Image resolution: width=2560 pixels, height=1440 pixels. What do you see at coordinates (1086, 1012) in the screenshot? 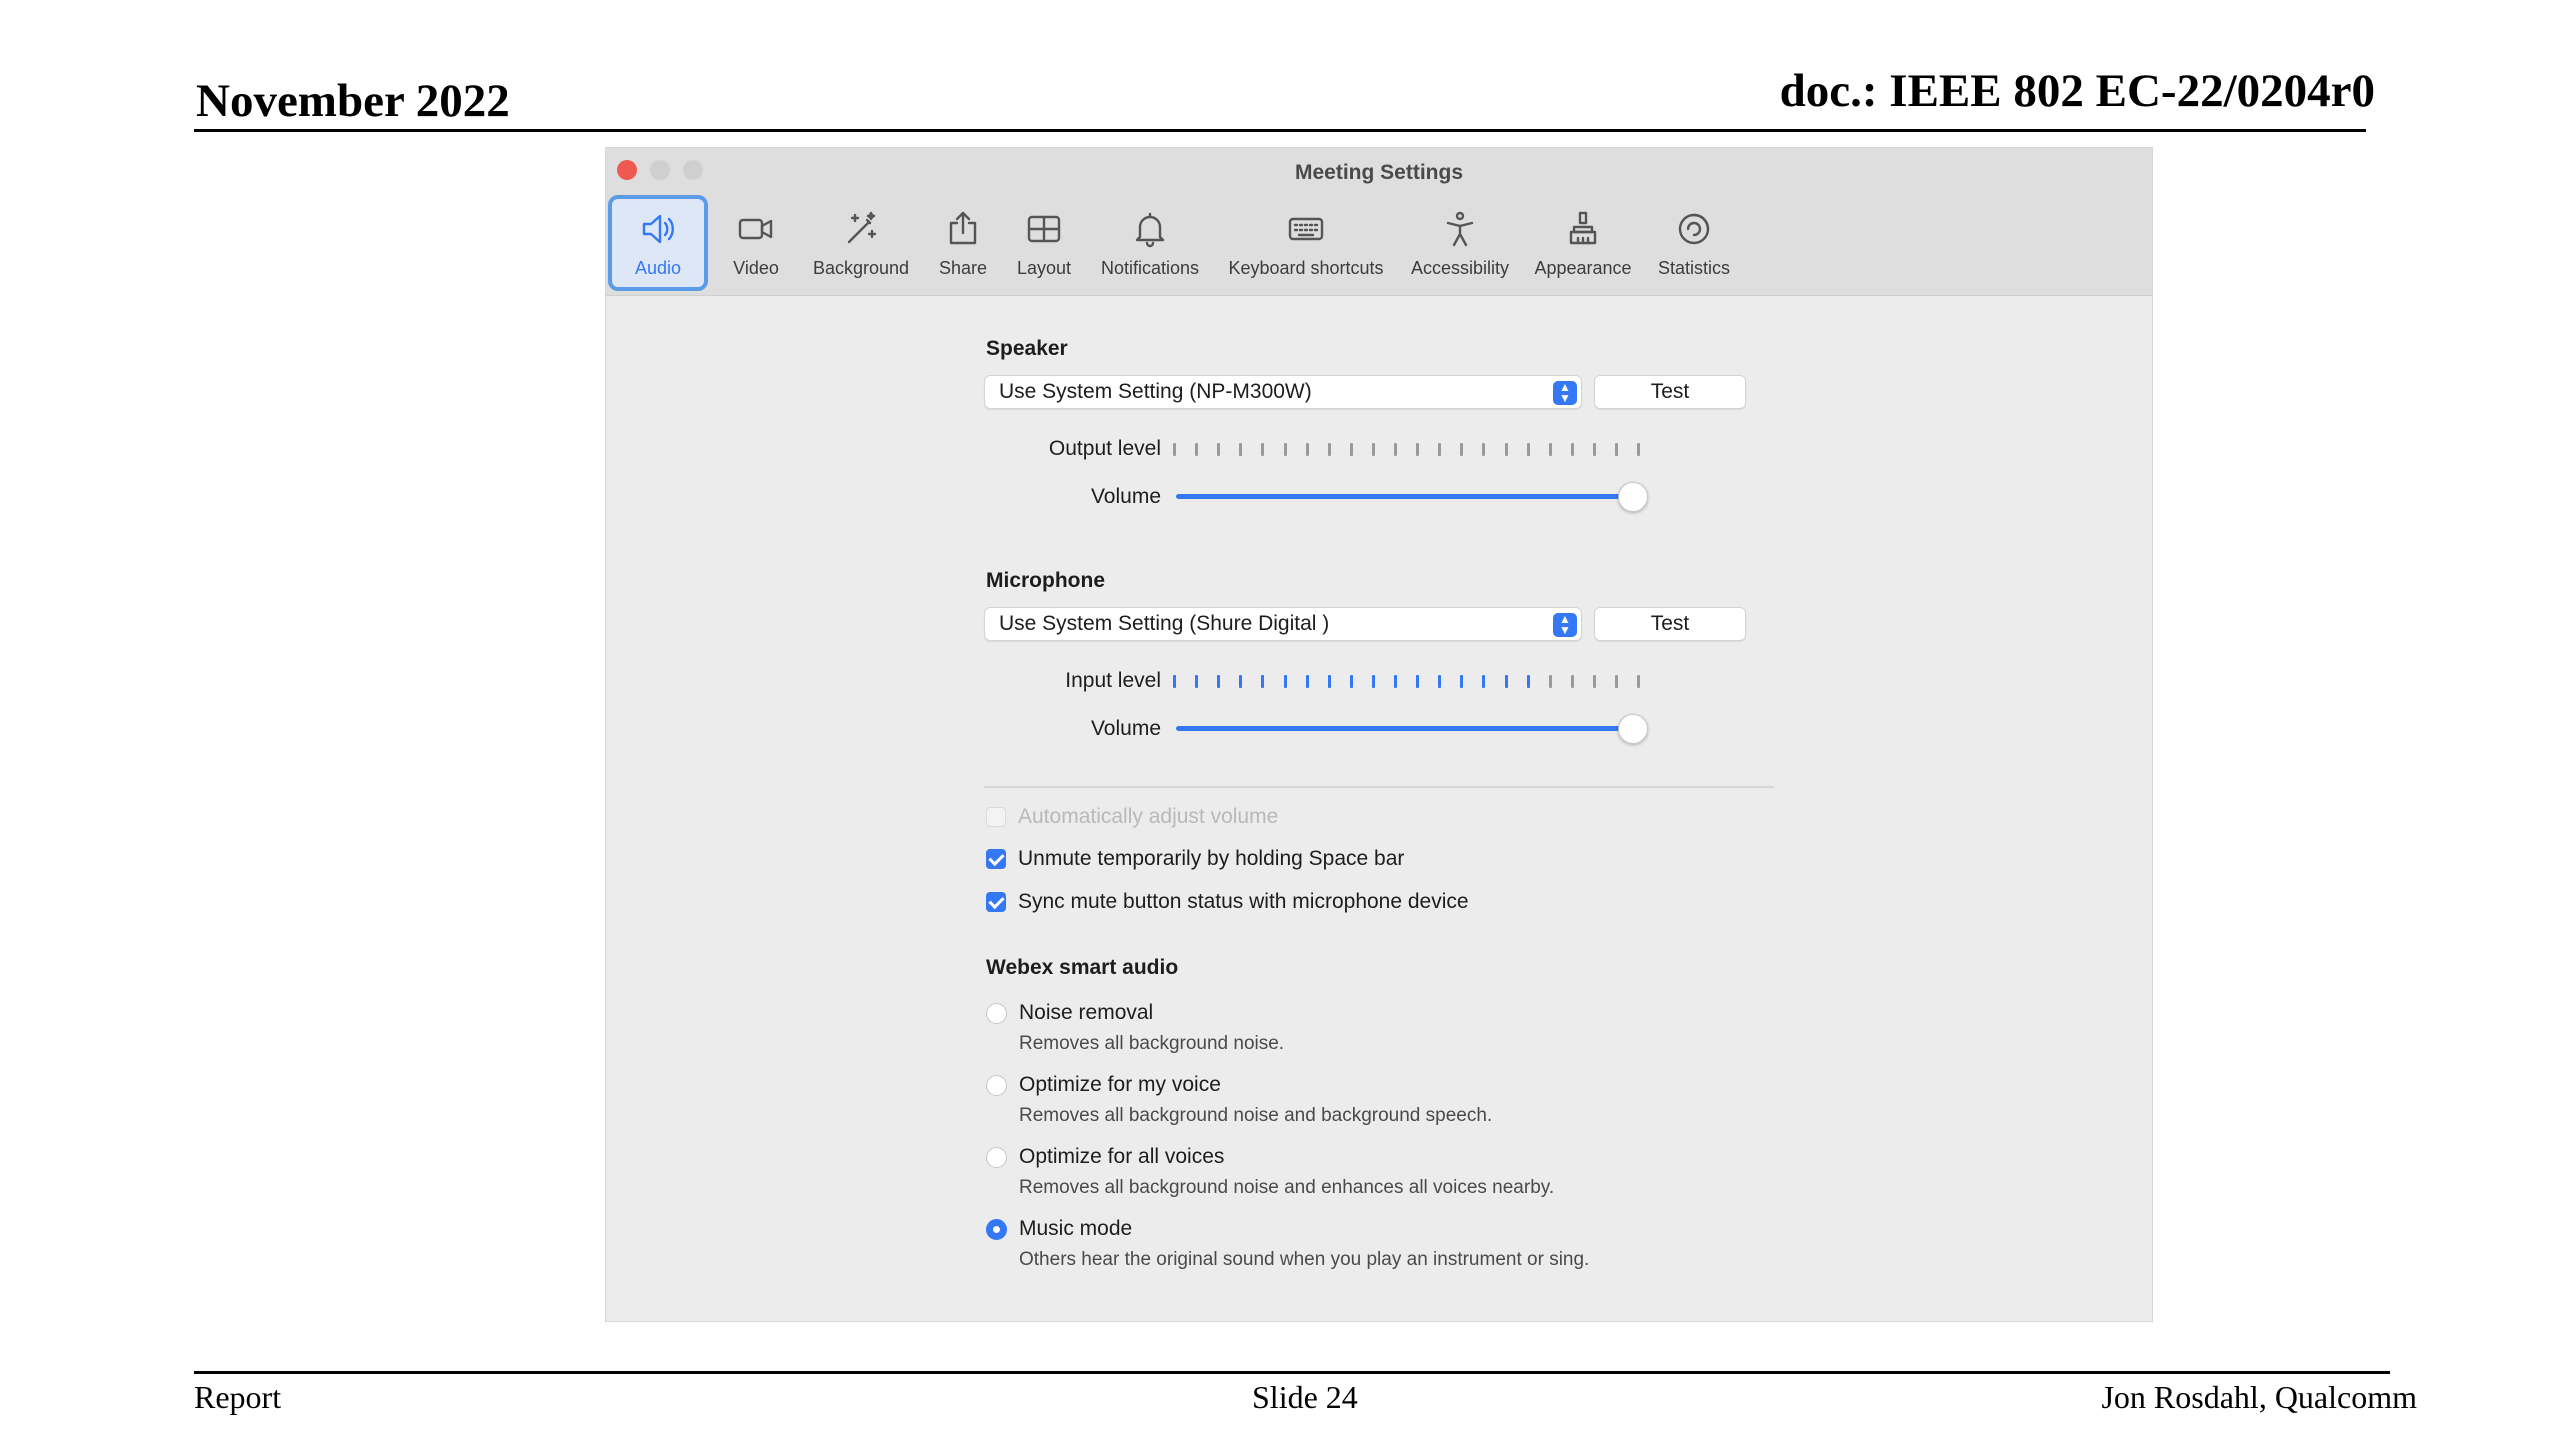
I see `radio-label: Noise removal` at bounding box center [1086, 1012].